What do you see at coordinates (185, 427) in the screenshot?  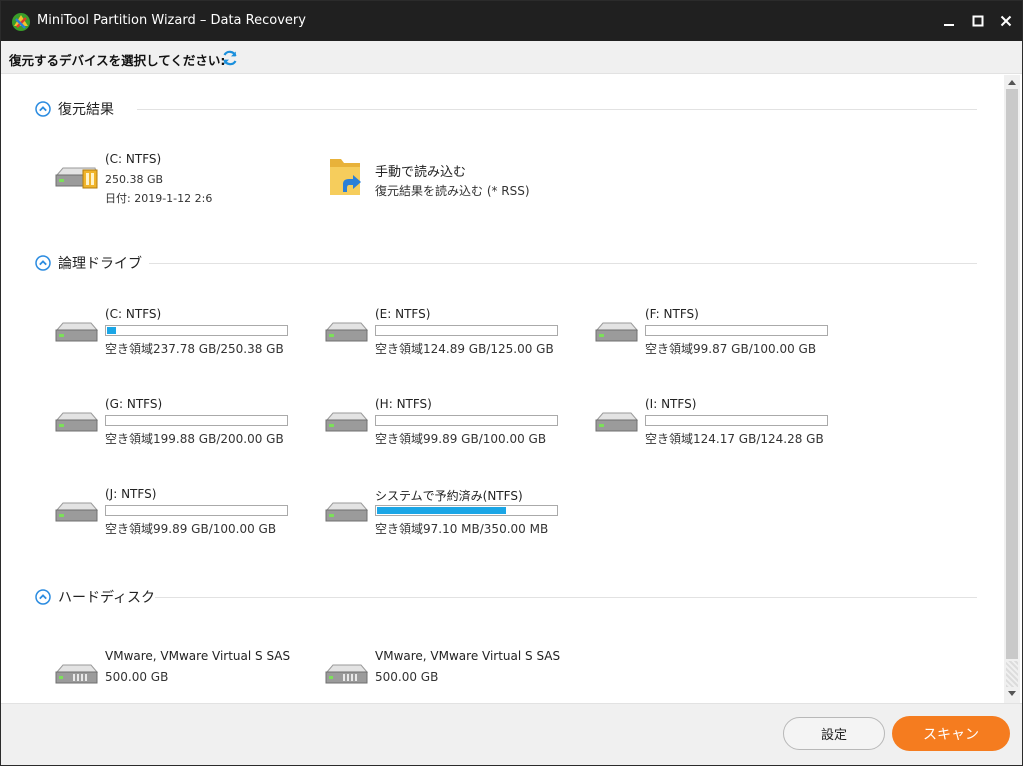 I see `logical-drive-item: (G: NTFS) 空き領域199.88 GB/200.00 GB` at bounding box center [185, 427].